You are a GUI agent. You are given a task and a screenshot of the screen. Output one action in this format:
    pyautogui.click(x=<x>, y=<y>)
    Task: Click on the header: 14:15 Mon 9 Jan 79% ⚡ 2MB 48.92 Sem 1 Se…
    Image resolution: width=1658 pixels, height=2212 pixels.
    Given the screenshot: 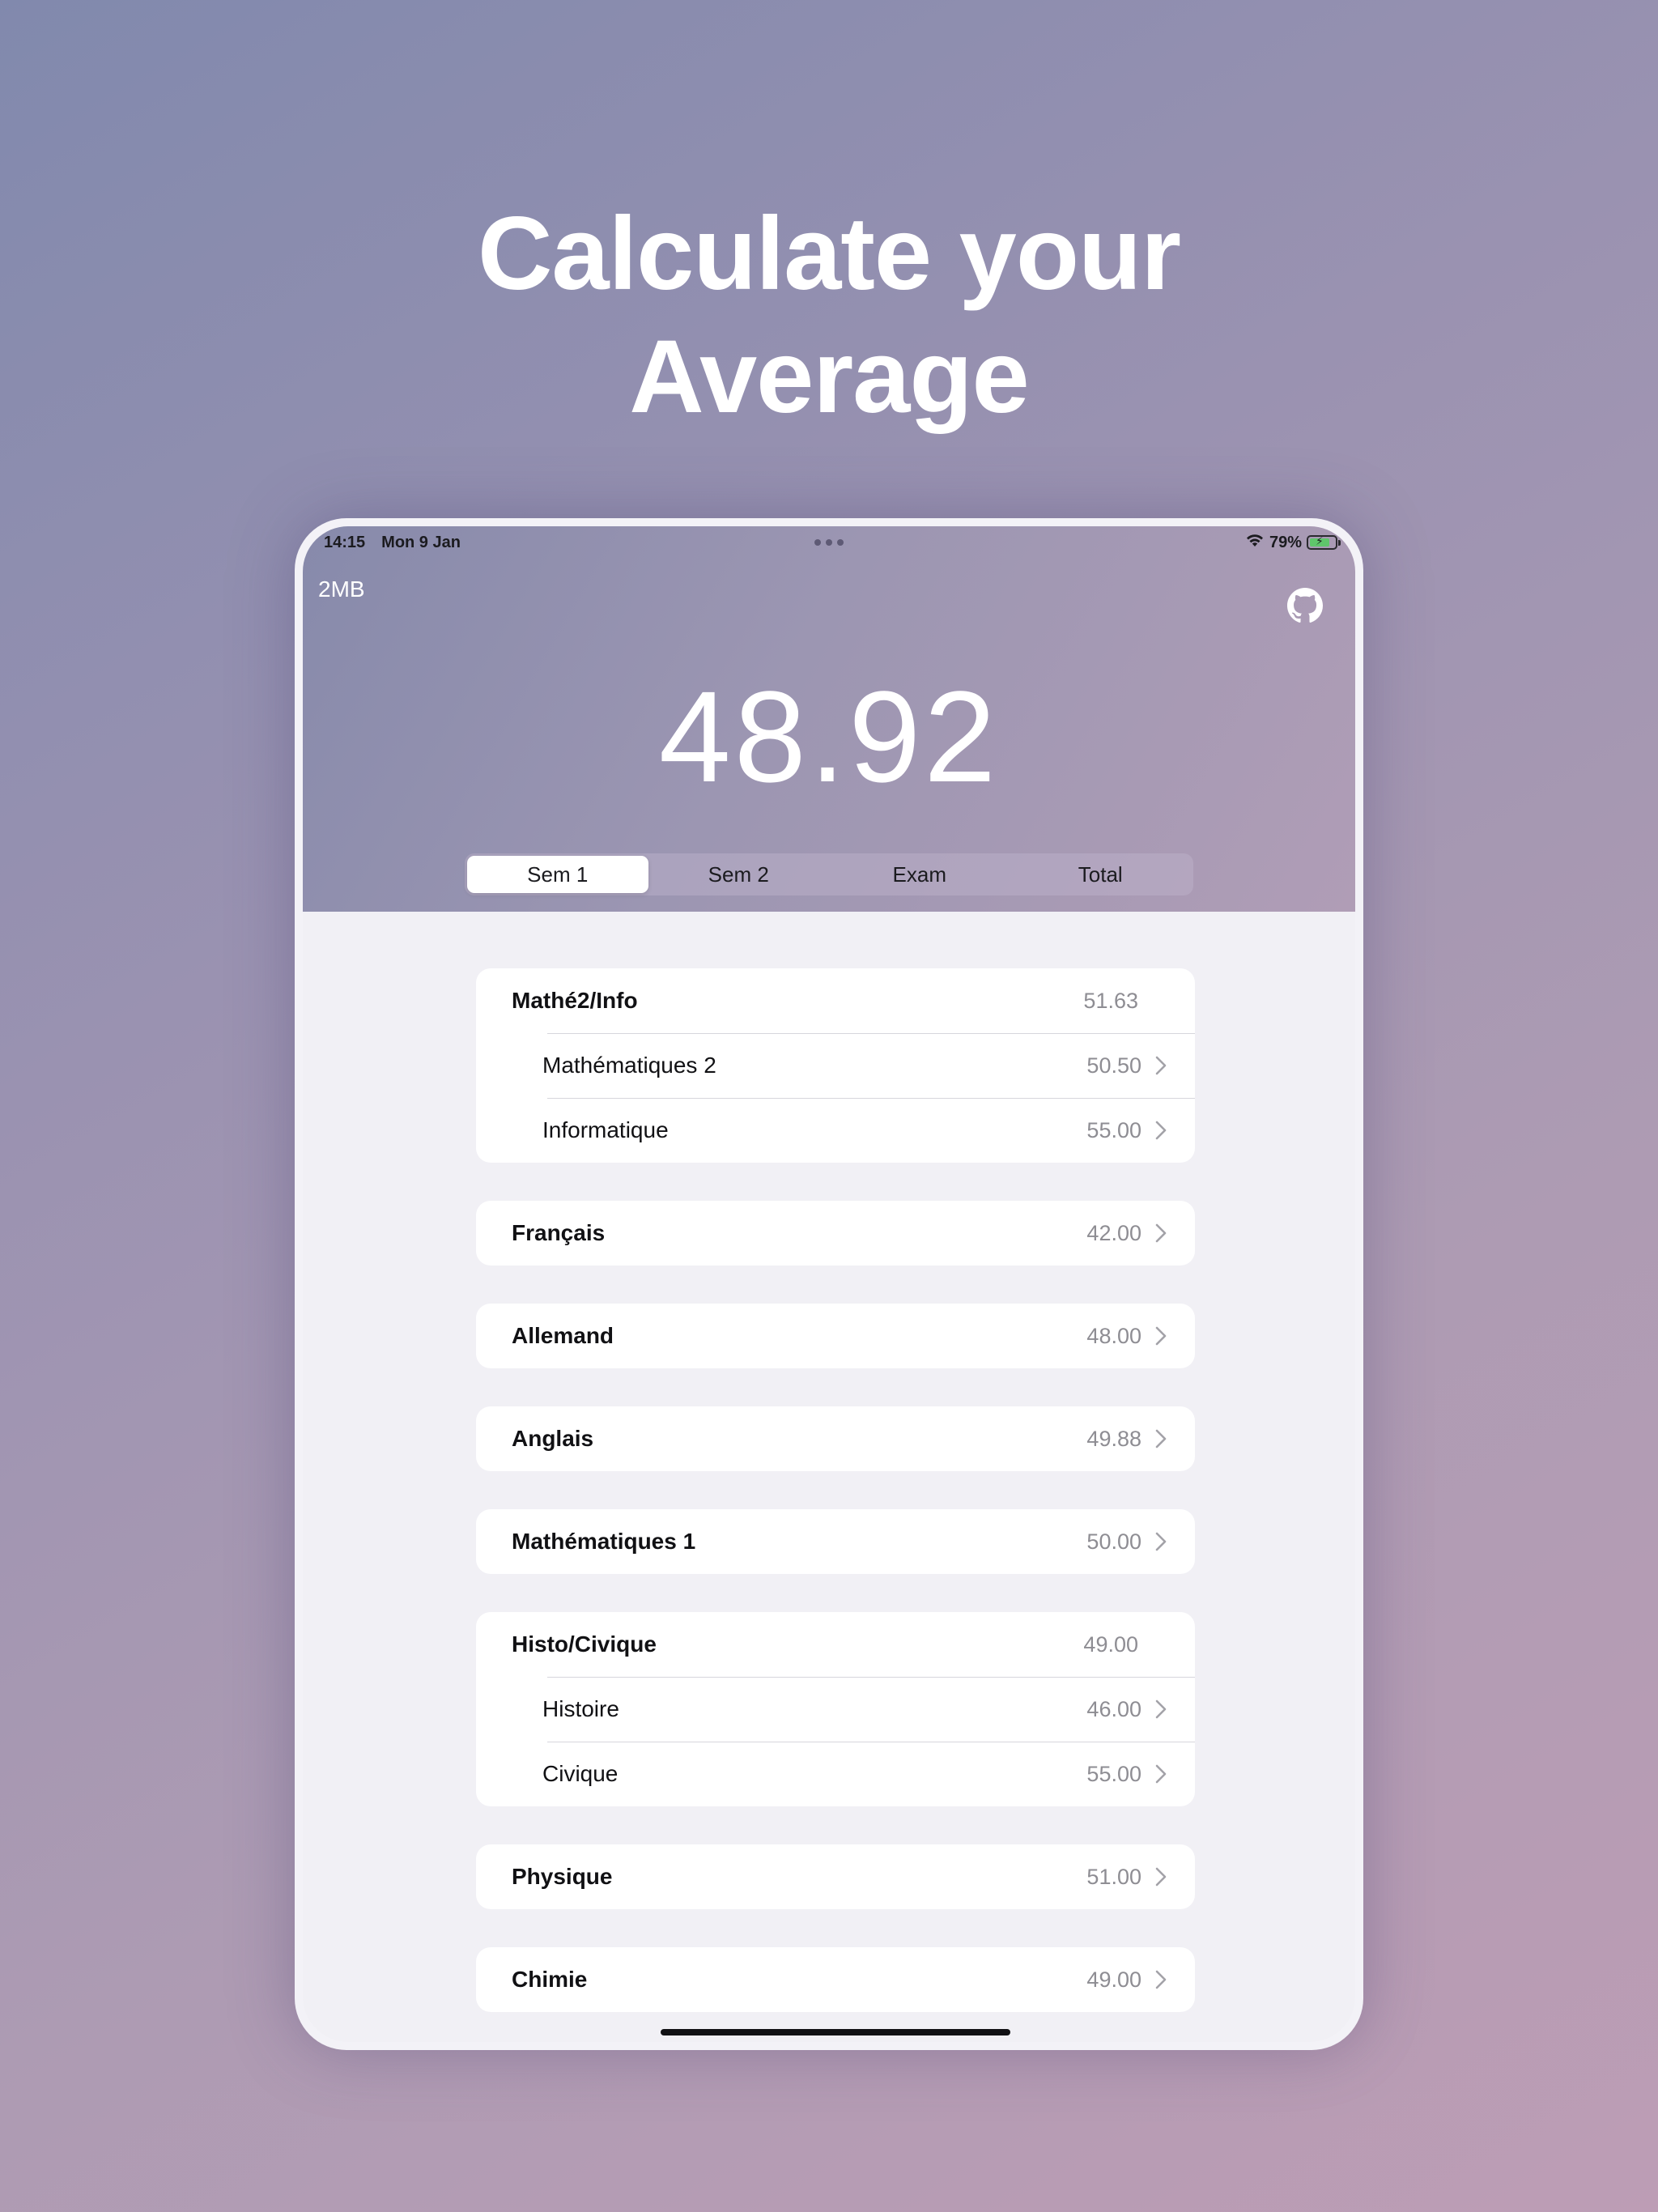 What is the action you would take?
    pyautogui.click(x=829, y=719)
    